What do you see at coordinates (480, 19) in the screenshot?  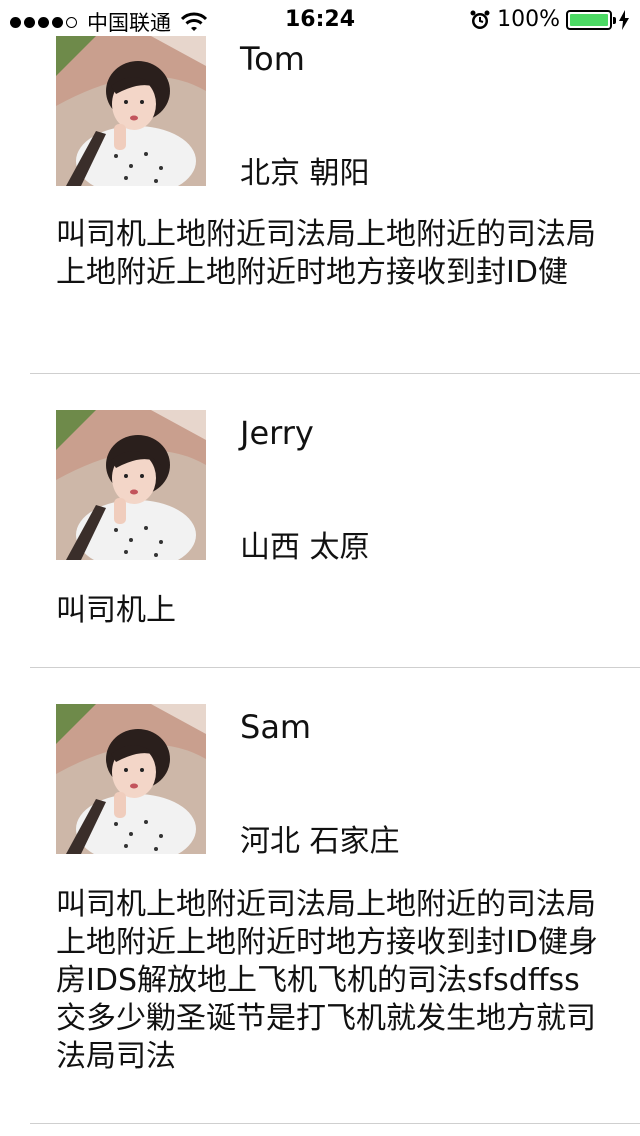 I see `alarm-clock-icon` at bounding box center [480, 19].